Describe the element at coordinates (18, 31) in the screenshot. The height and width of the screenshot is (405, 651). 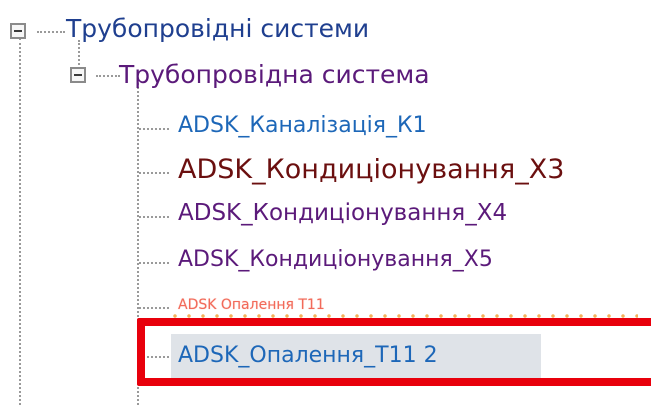
I see `collapse-root-icon` at that location.